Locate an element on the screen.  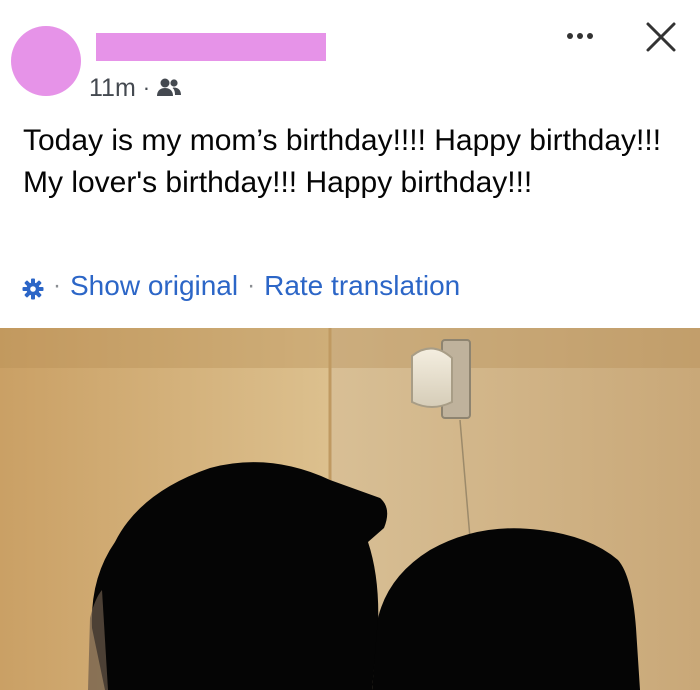
author-name-redaction is located at coordinates (211, 47).